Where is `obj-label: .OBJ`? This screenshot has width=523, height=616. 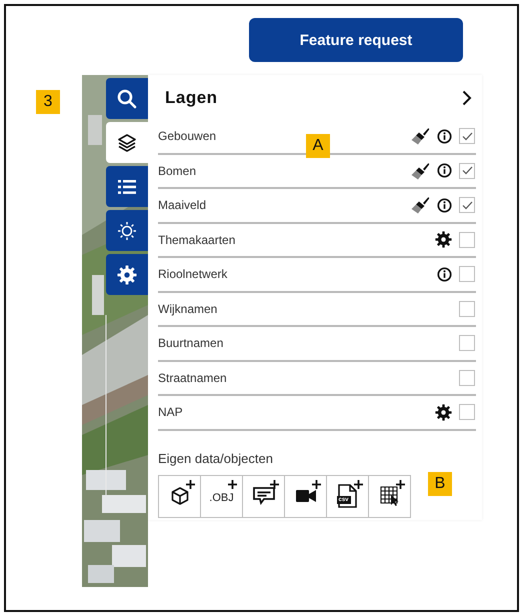
obj-label: .OBJ is located at coordinates (221, 498).